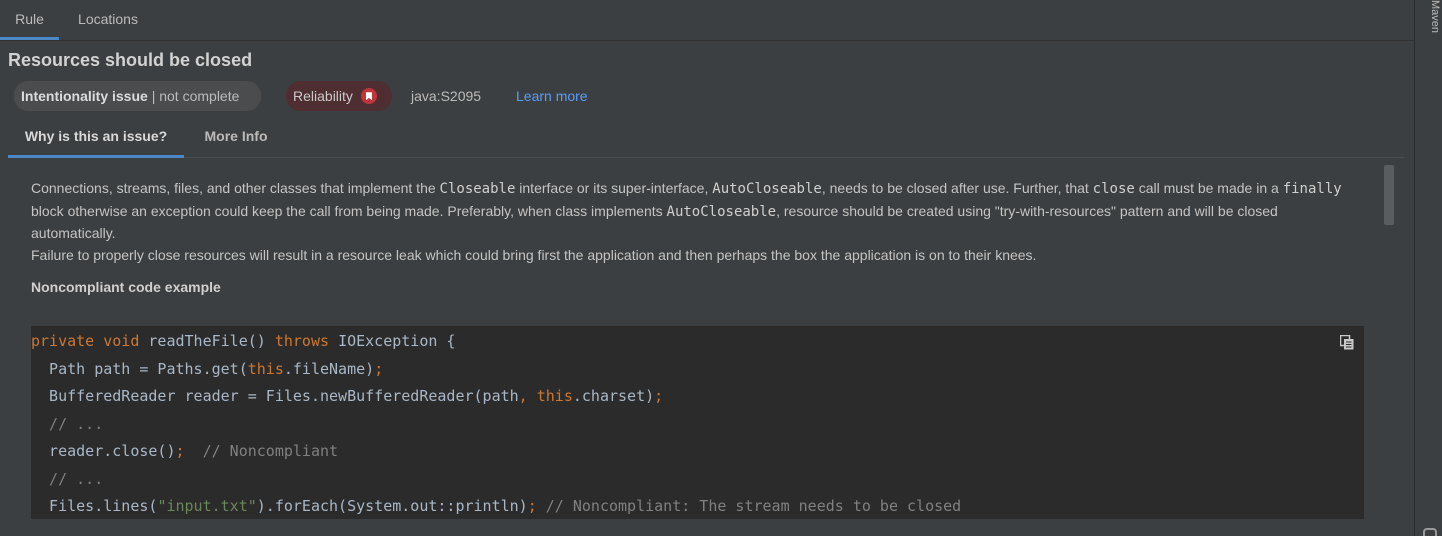 The image size is (1442, 536). I want to click on software-quality-label: Reliability, so click(323, 96).